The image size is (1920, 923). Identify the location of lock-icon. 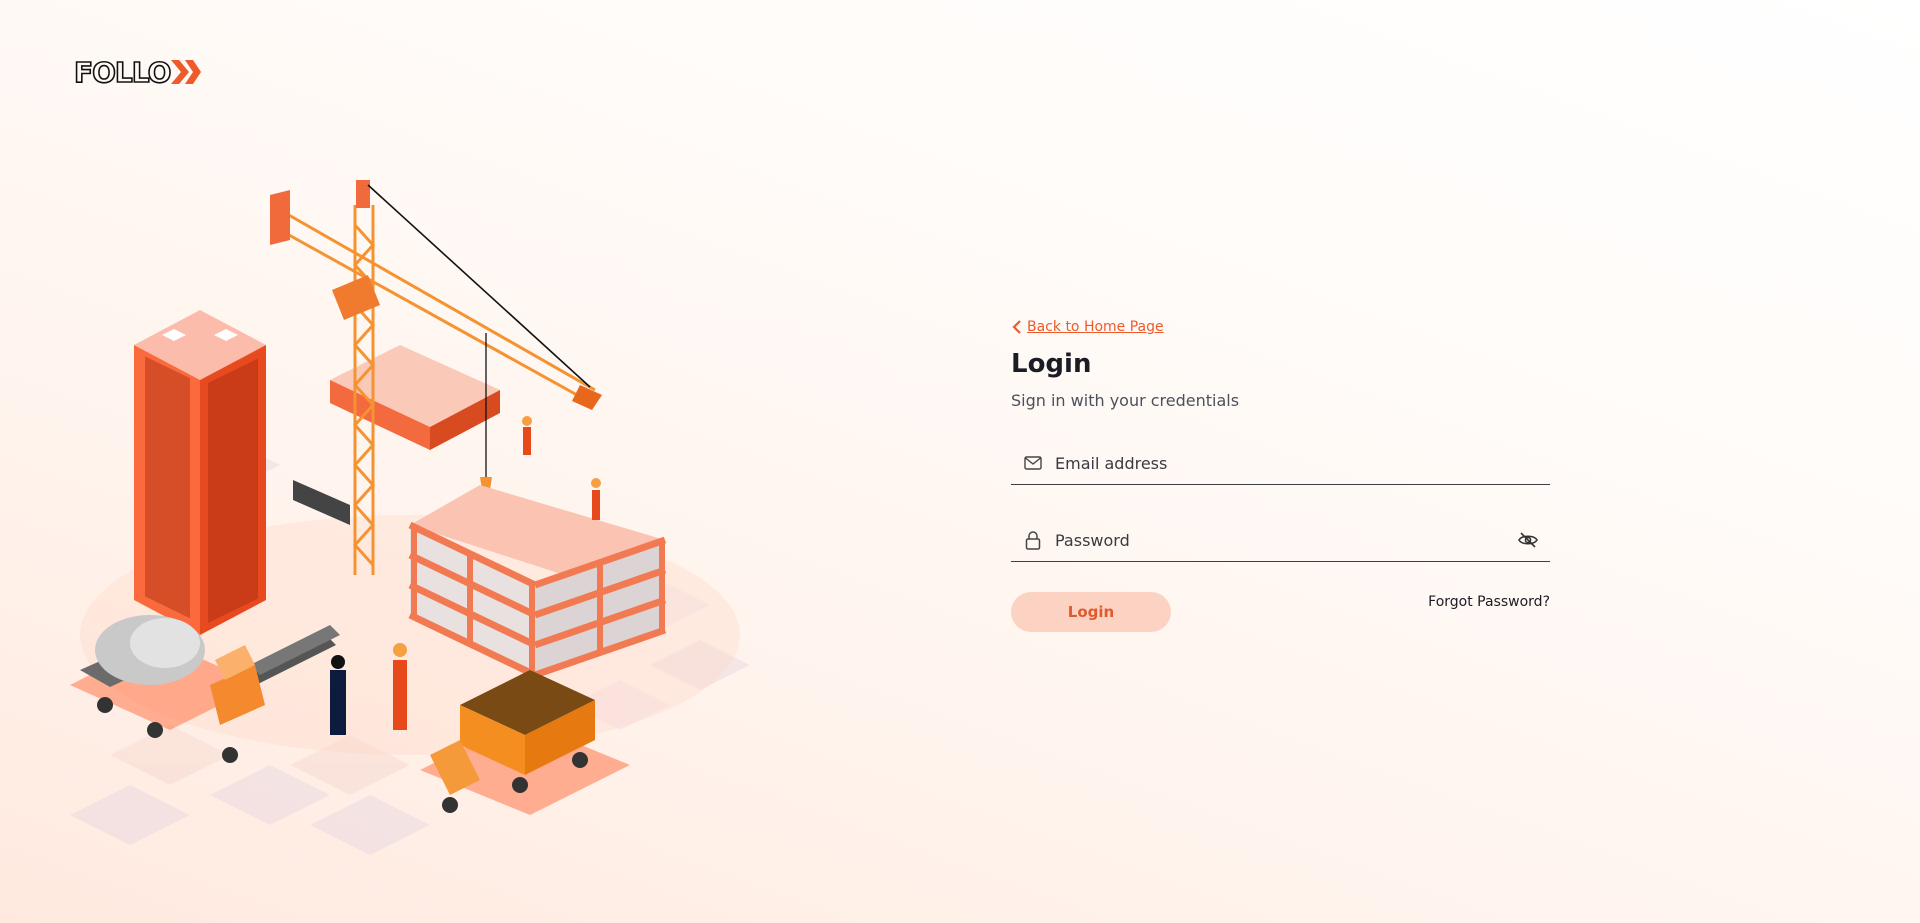
(1033, 540).